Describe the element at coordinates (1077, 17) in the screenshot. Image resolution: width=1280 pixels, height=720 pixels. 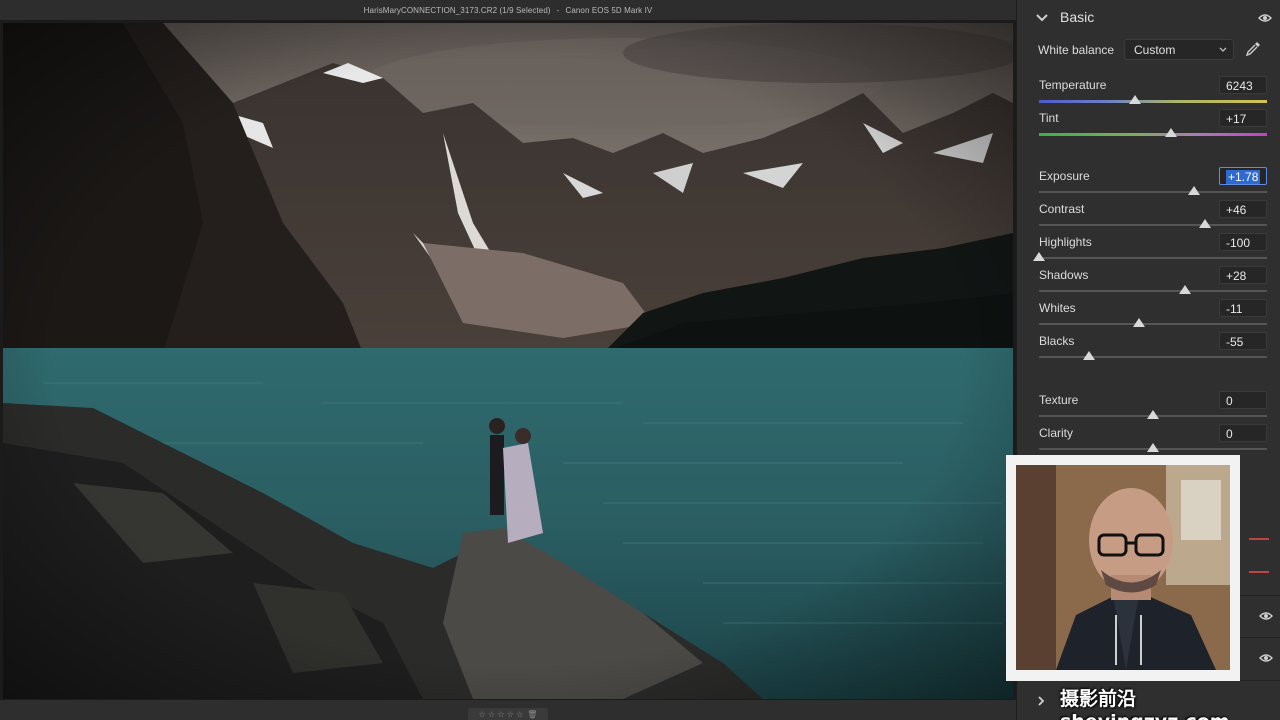
I see `panel-title: Basic` at that location.